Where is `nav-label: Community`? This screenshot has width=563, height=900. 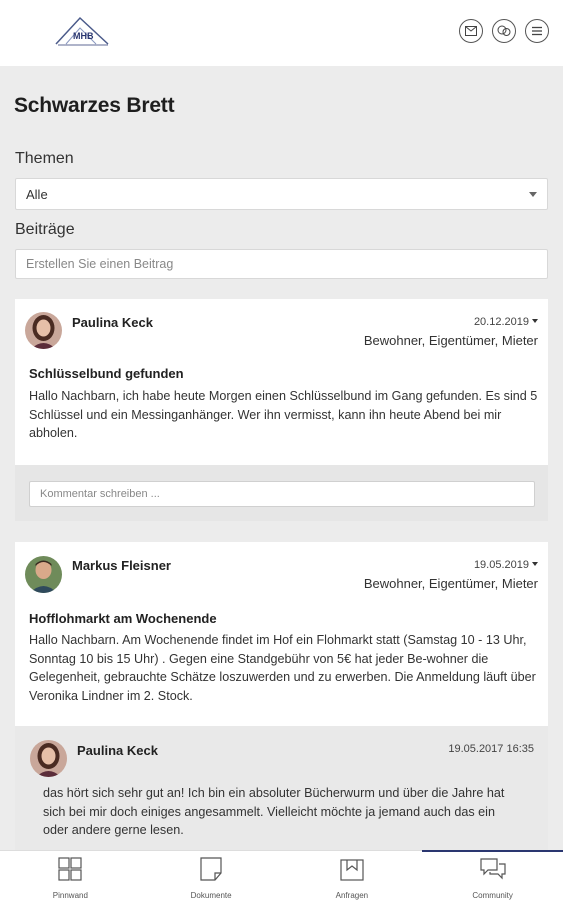
nav-label: Community is located at coordinates (492, 895).